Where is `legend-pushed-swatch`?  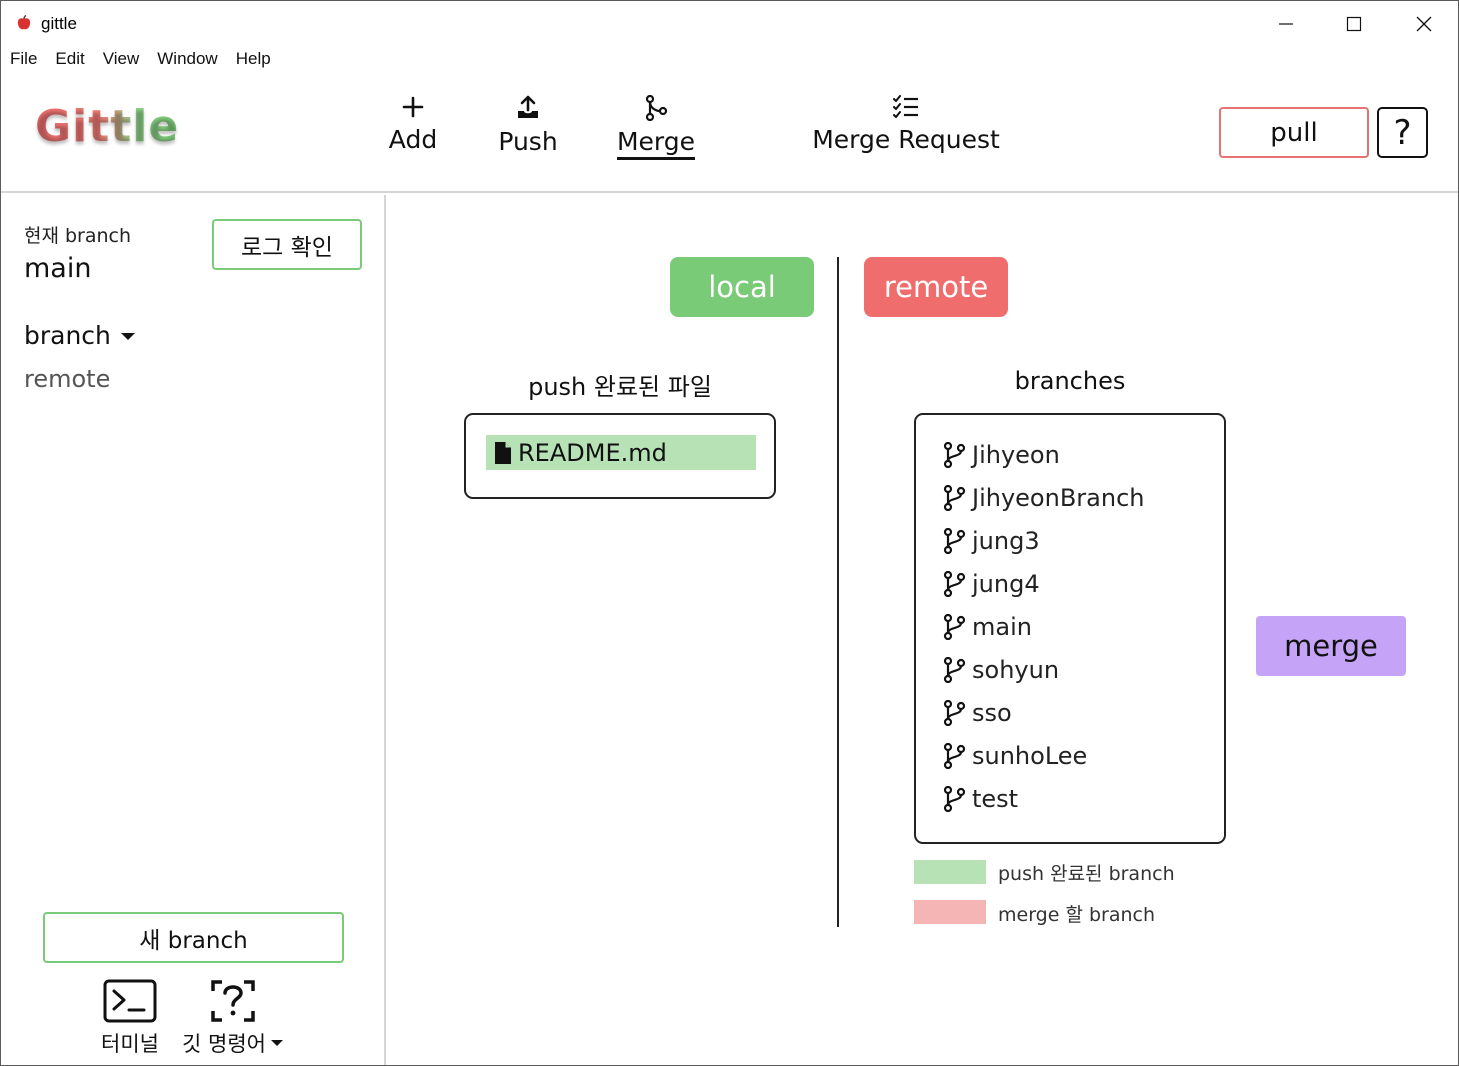
legend-pushed-swatch is located at coordinates (950, 872).